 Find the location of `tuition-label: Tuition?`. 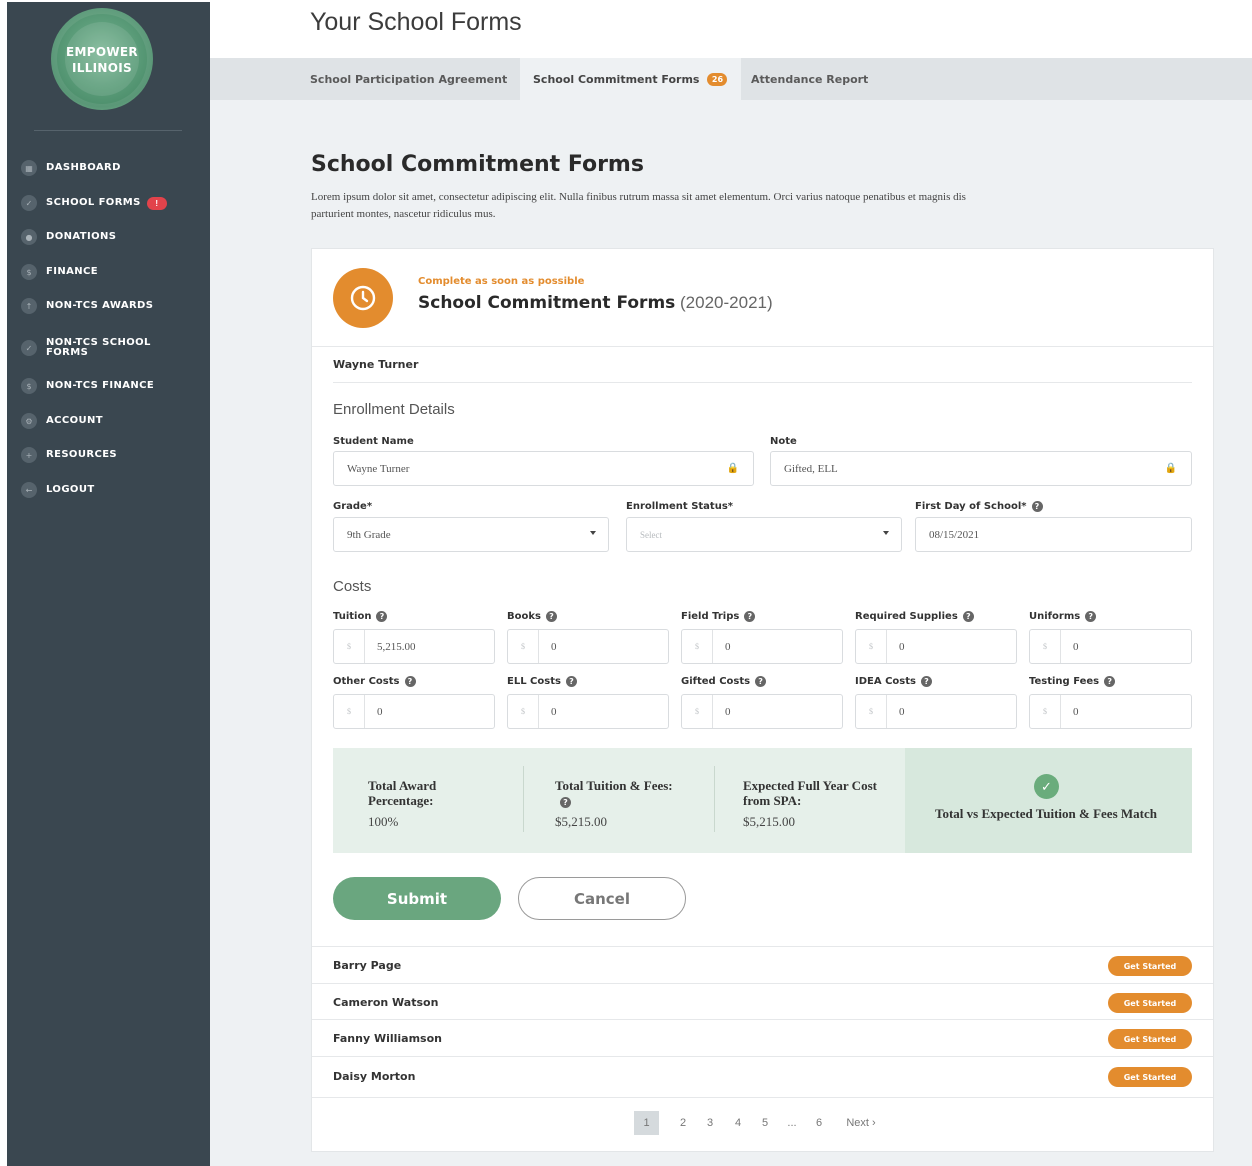

tuition-label: Tuition? is located at coordinates (360, 616).